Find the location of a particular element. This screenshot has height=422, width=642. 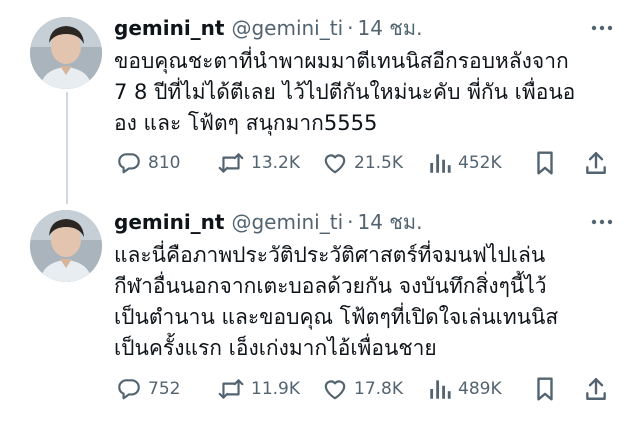

repost-button: 13.2K is located at coordinates (258, 163).